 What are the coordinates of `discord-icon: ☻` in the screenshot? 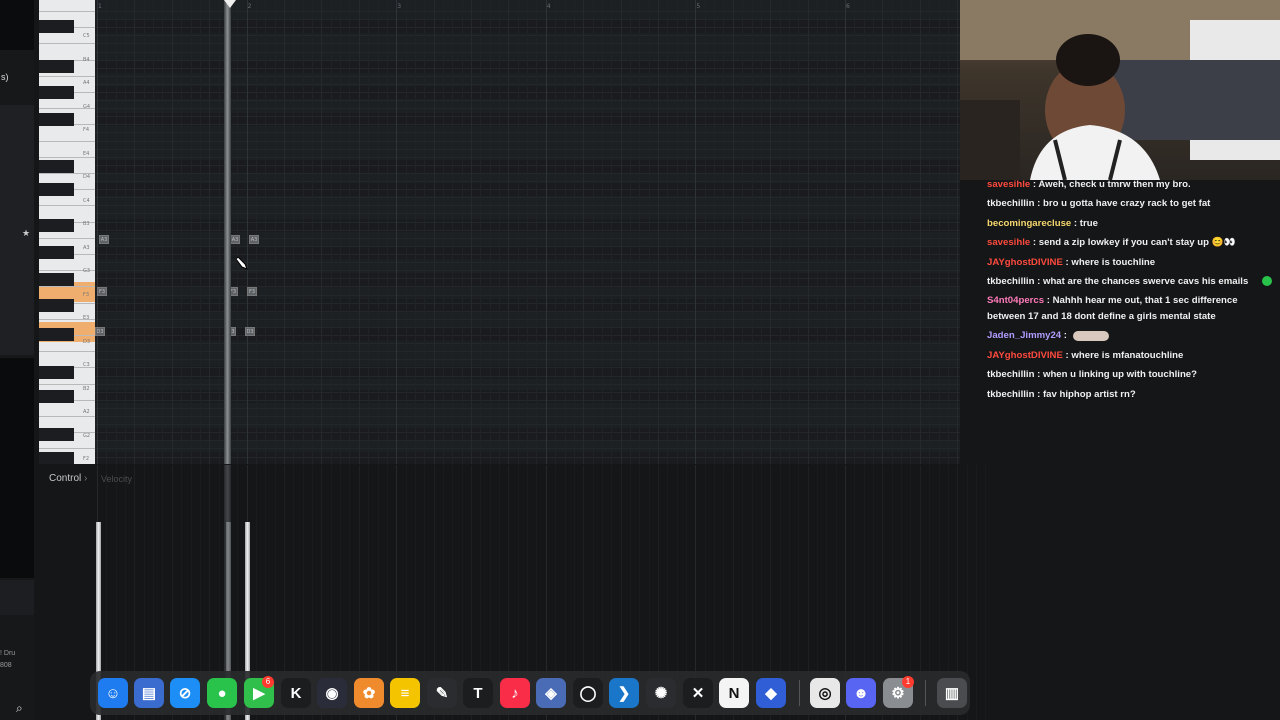 It's located at (861, 693).